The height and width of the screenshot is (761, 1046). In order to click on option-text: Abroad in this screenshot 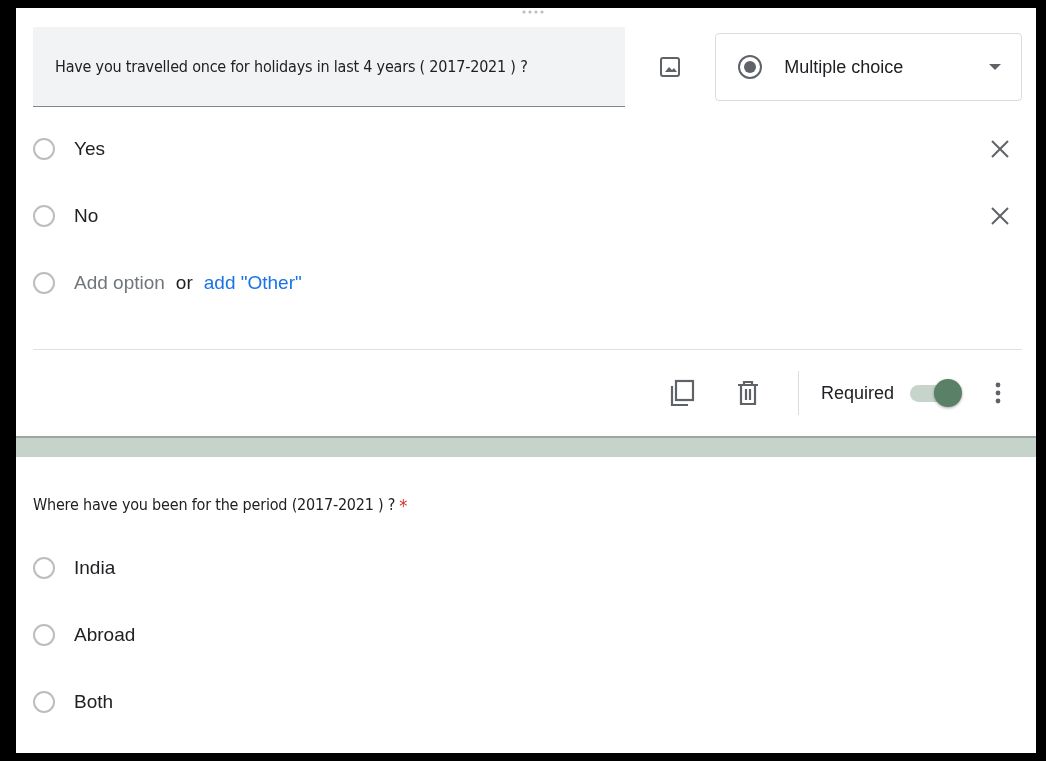, I will do `click(105, 634)`.